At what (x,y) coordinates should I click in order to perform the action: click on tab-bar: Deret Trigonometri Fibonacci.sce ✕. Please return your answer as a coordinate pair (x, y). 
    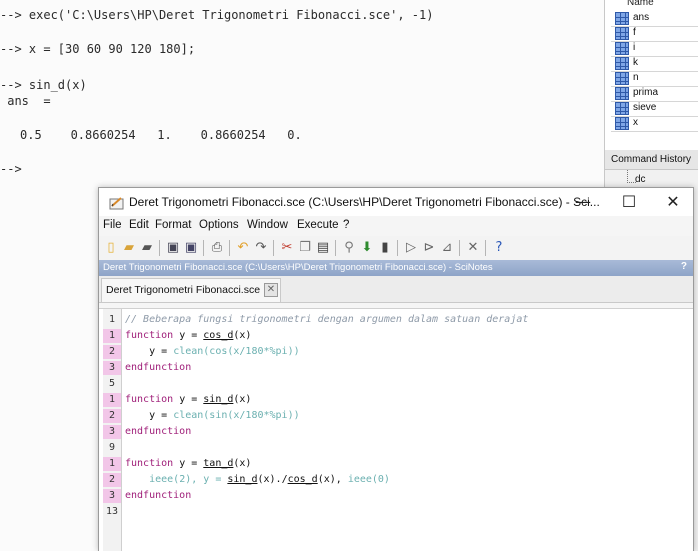
    Looking at the image, I should click on (396, 289).